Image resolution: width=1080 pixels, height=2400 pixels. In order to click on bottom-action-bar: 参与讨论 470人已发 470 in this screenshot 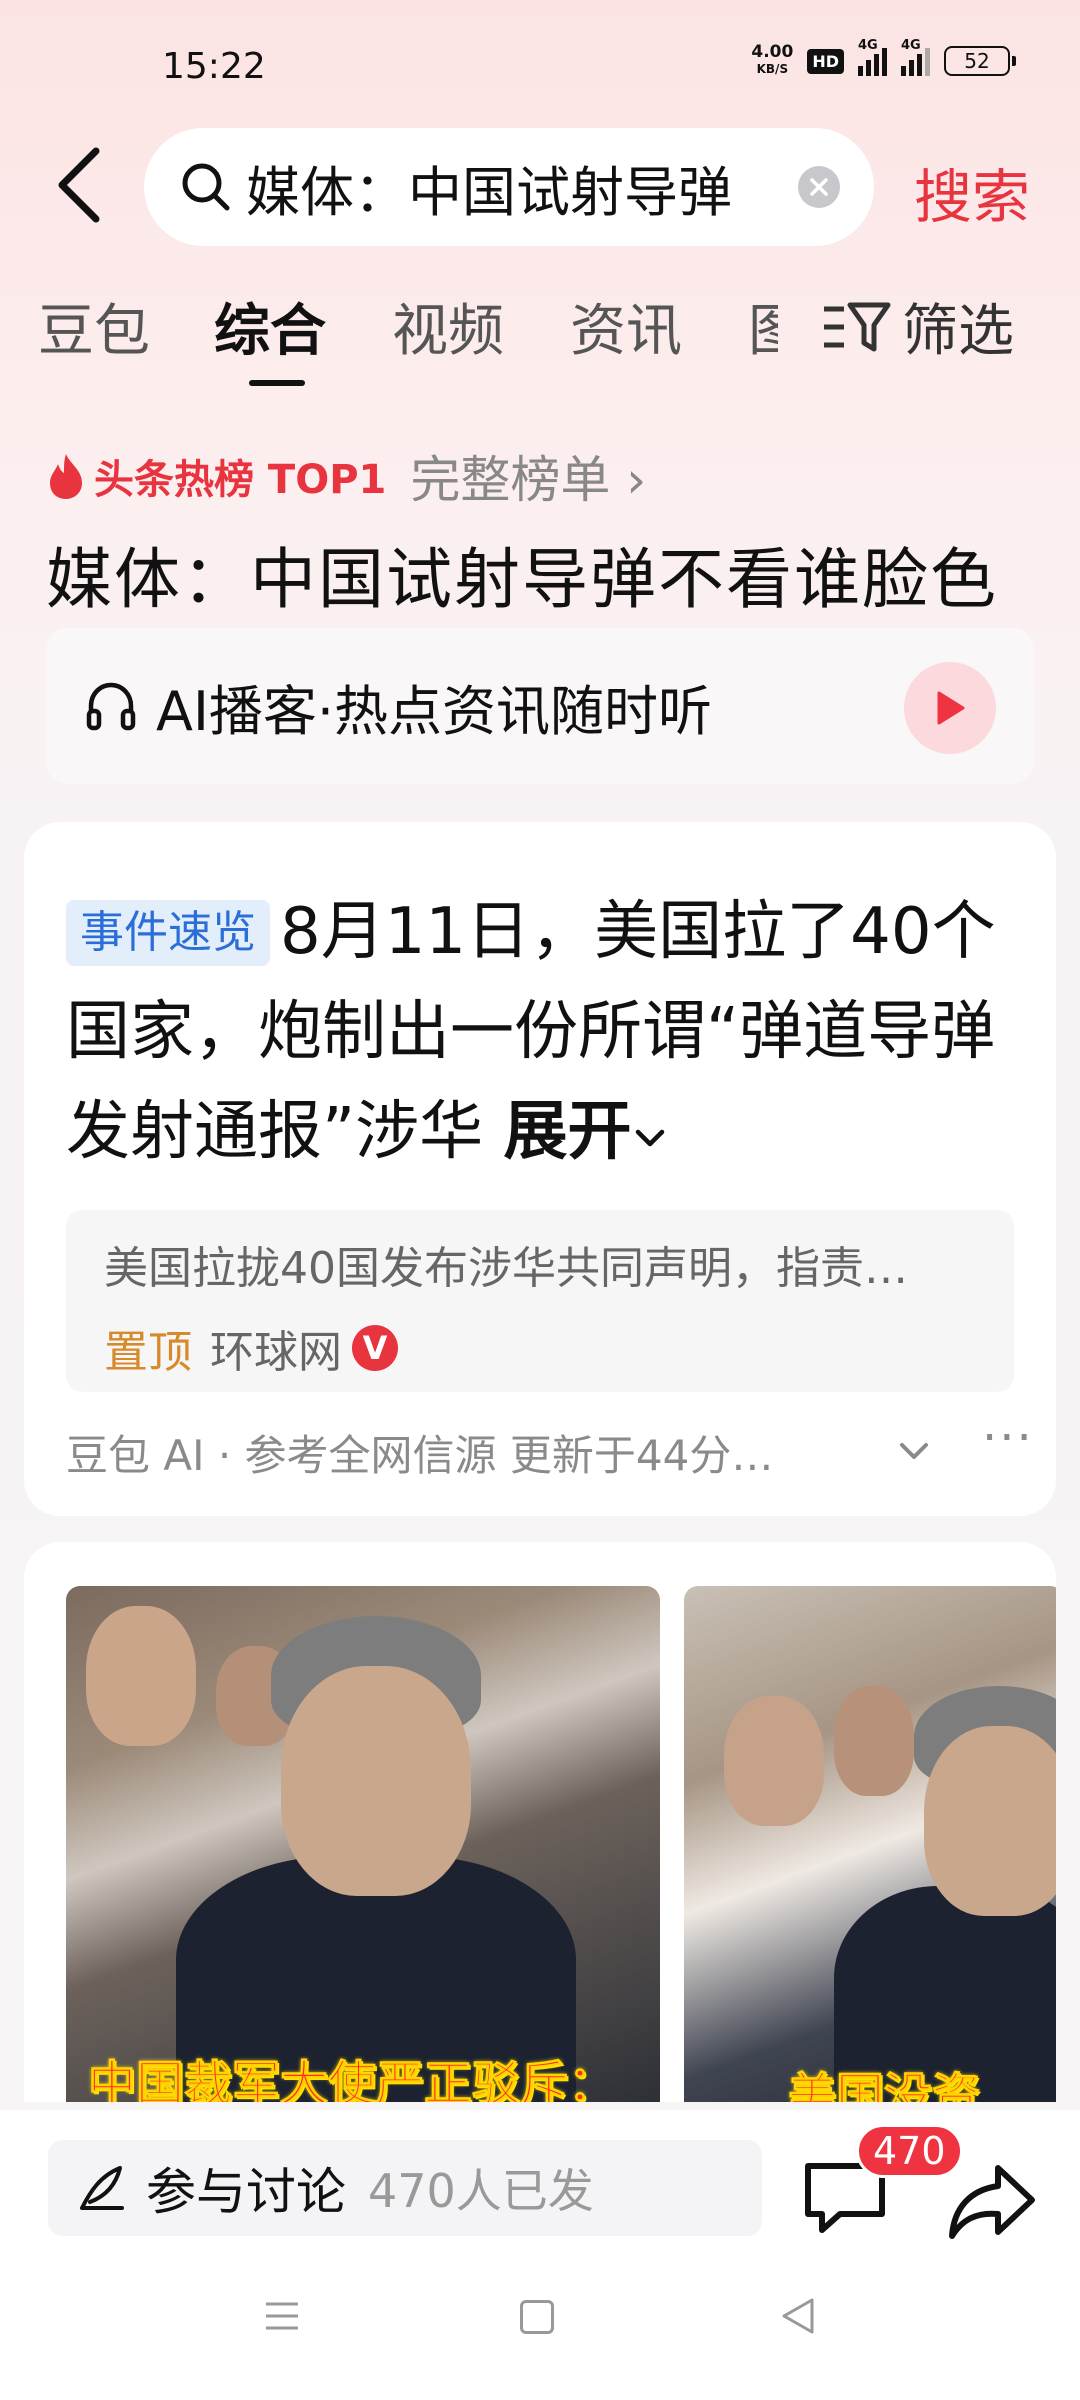, I will do `click(540, 2180)`.